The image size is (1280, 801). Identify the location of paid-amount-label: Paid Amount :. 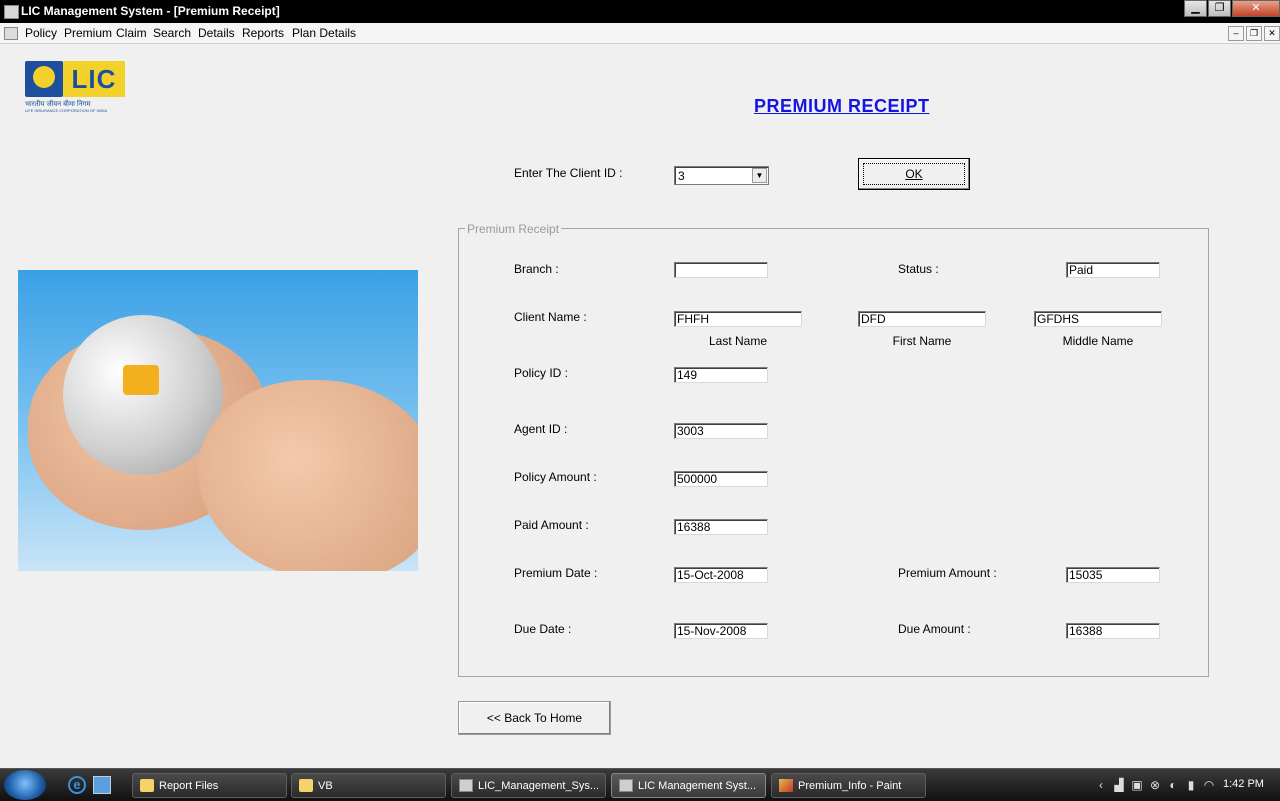
(551, 525).